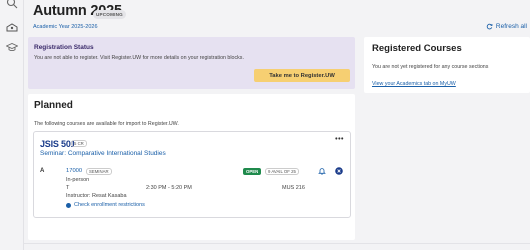  Describe the element at coordinates (68, 205) in the screenshot. I see `info-dot-icon` at that location.